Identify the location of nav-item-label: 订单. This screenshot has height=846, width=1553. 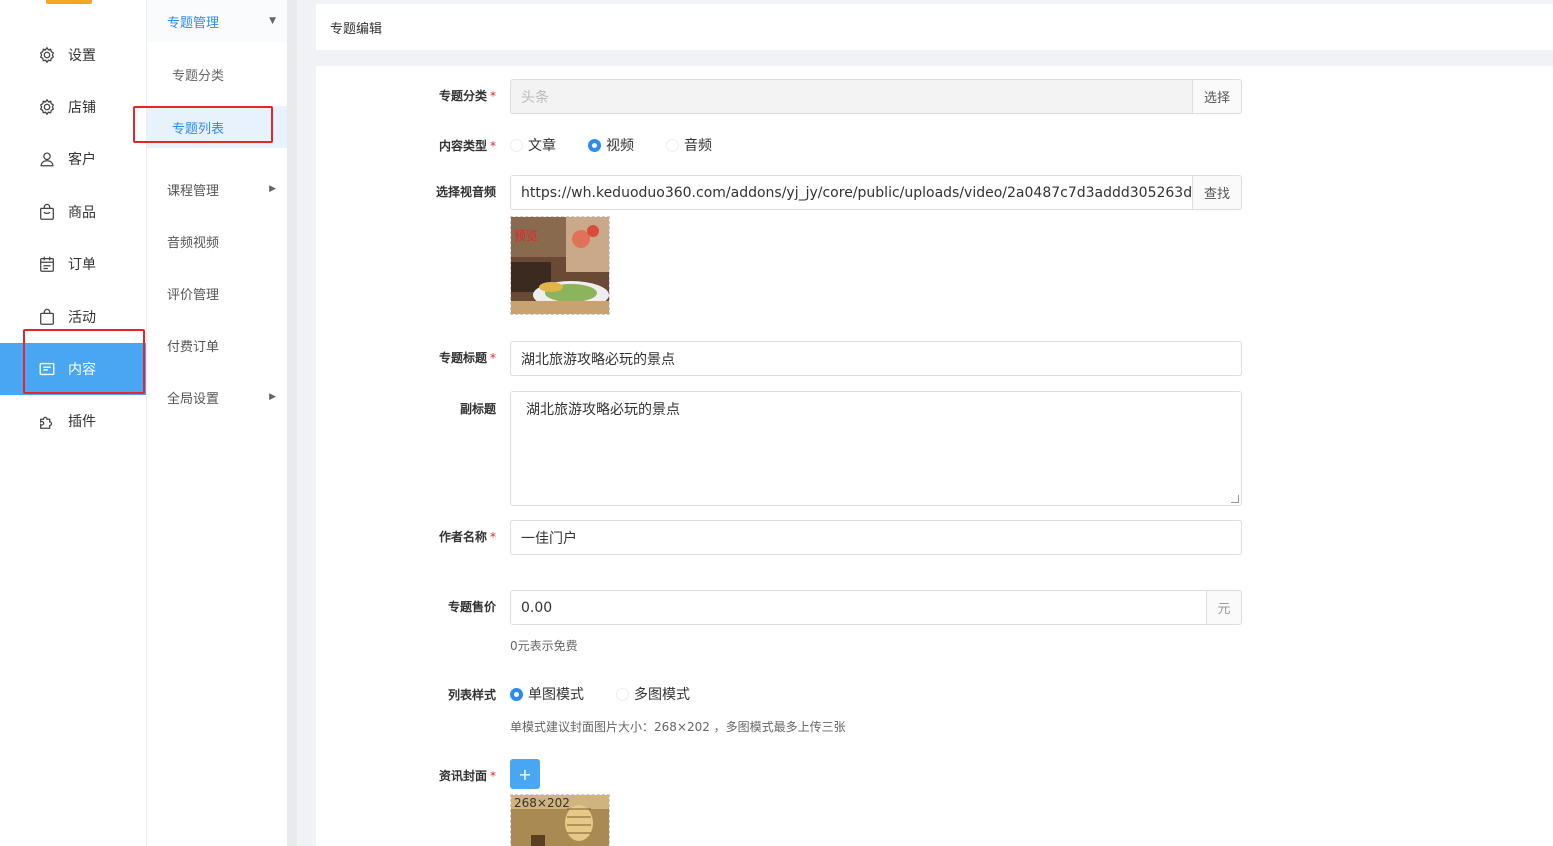
(82, 265).